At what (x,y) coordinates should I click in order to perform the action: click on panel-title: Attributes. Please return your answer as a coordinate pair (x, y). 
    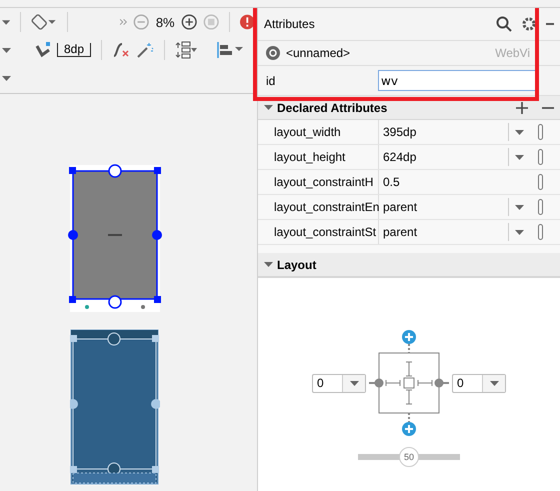
    Looking at the image, I should click on (290, 24).